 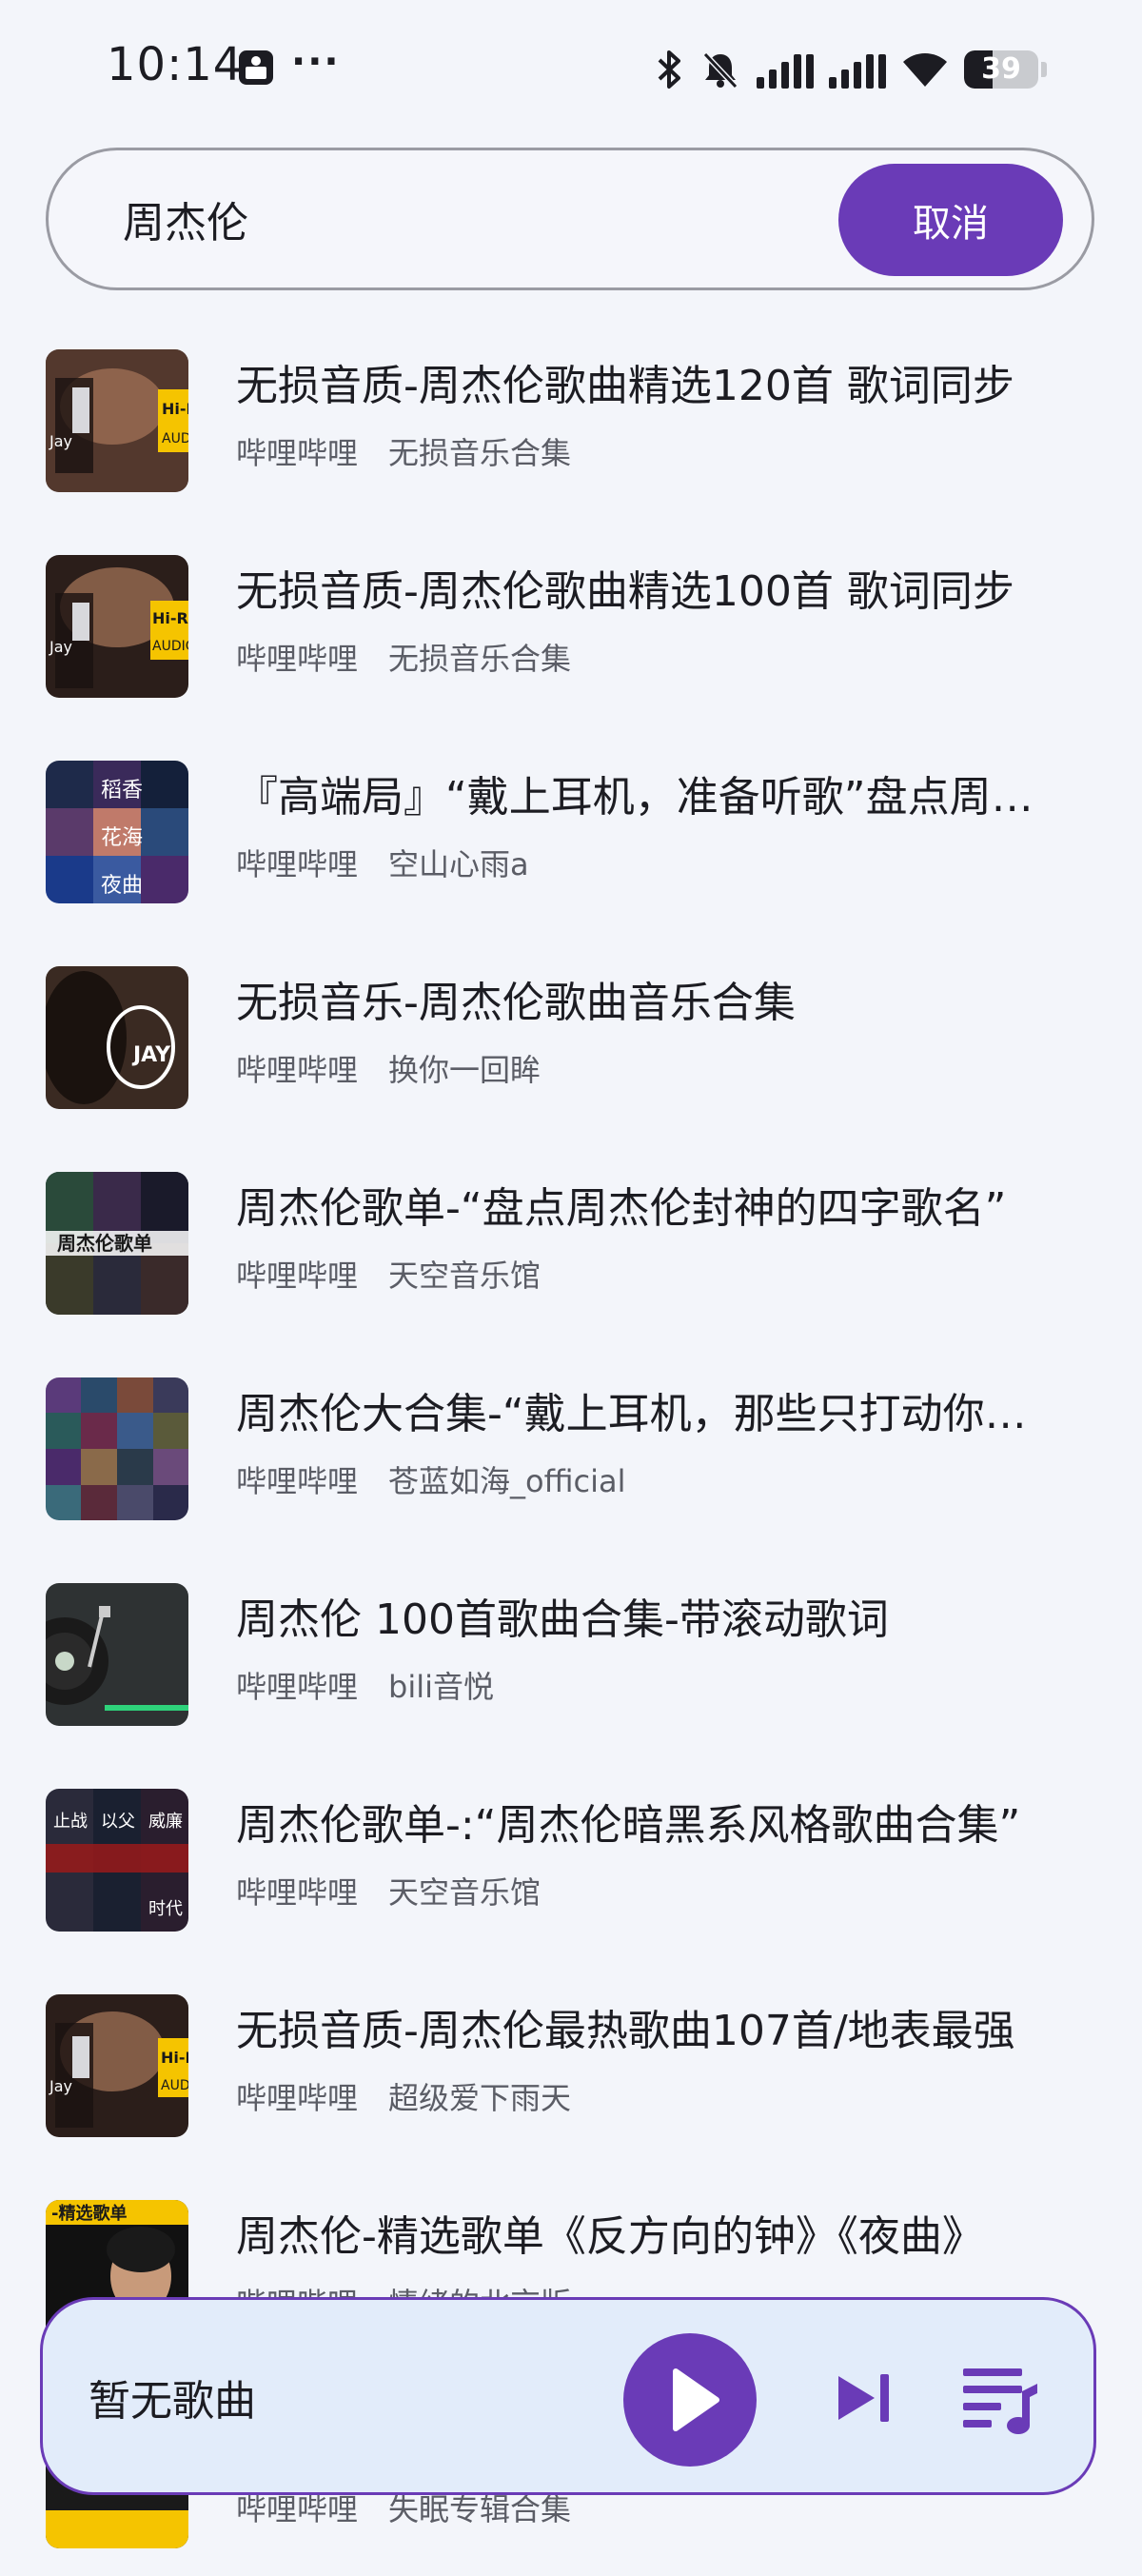 What do you see at coordinates (256, 67) in the screenshot?
I see `app-notification-icon` at bounding box center [256, 67].